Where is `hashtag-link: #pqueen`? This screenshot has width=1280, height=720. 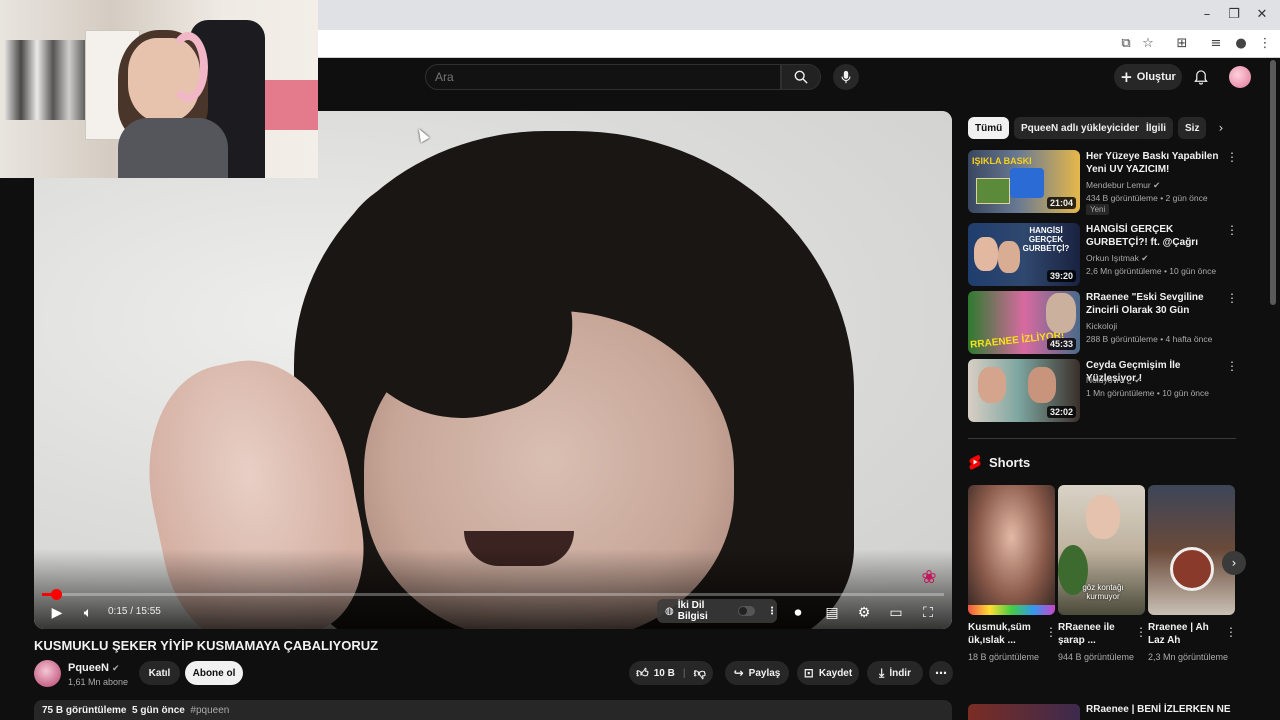 hashtag-link: #pqueen is located at coordinates (209, 710).